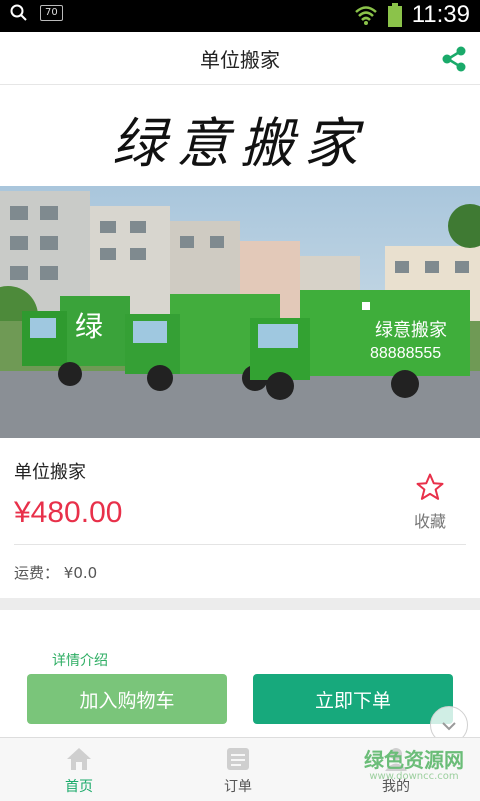 The height and width of the screenshot is (801, 480). What do you see at coordinates (240, 544) in the screenshot?
I see `divider` at bounding box center [240, 544].